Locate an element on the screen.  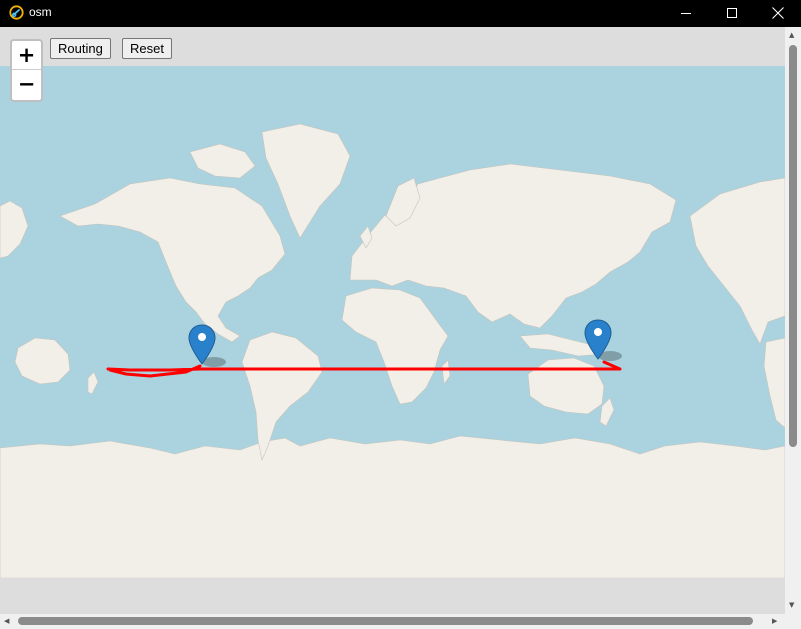
horizontal-scroll-thumb is located at coordinates (385, 621).